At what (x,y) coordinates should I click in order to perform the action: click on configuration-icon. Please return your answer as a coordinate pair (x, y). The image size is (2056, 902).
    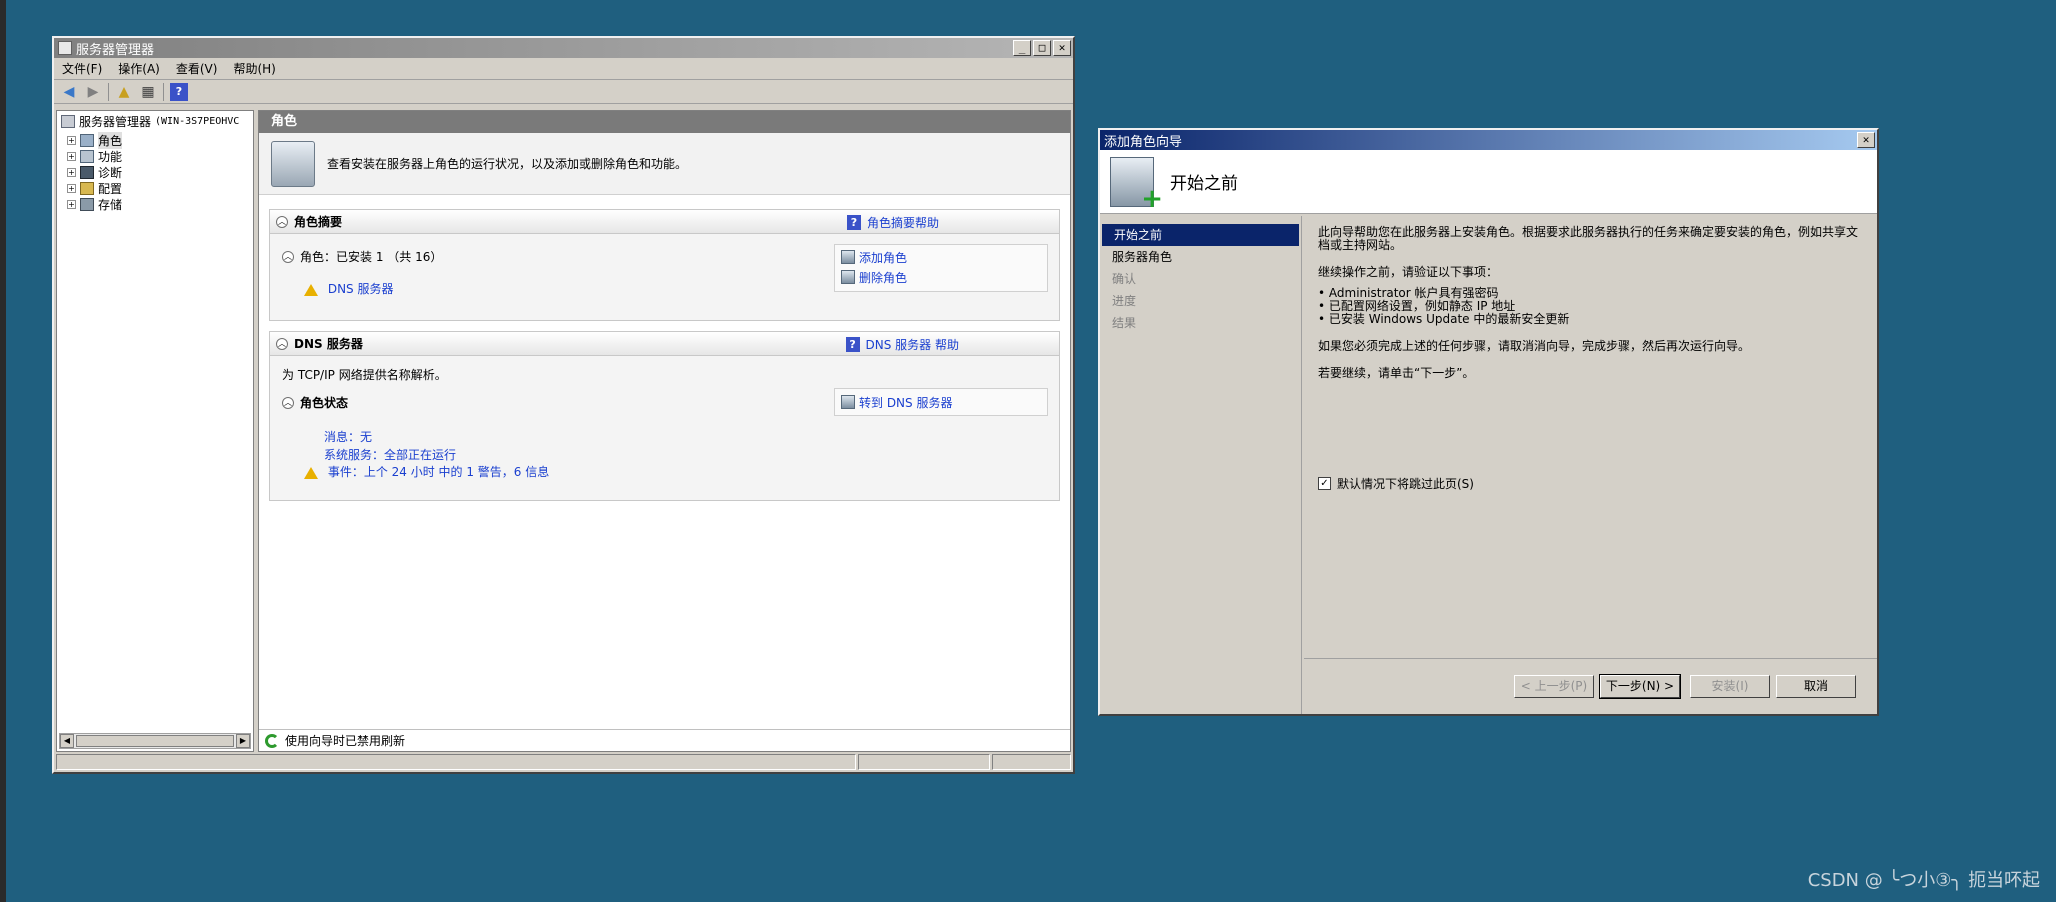
    Looking at the image, I should click on (87, 188).